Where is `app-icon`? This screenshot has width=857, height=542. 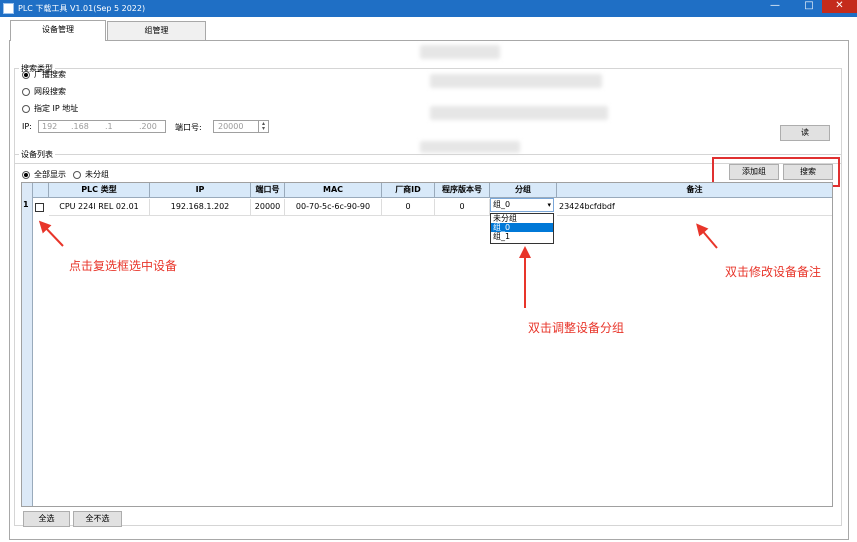
app-icon is located at coordinates (8, 8).